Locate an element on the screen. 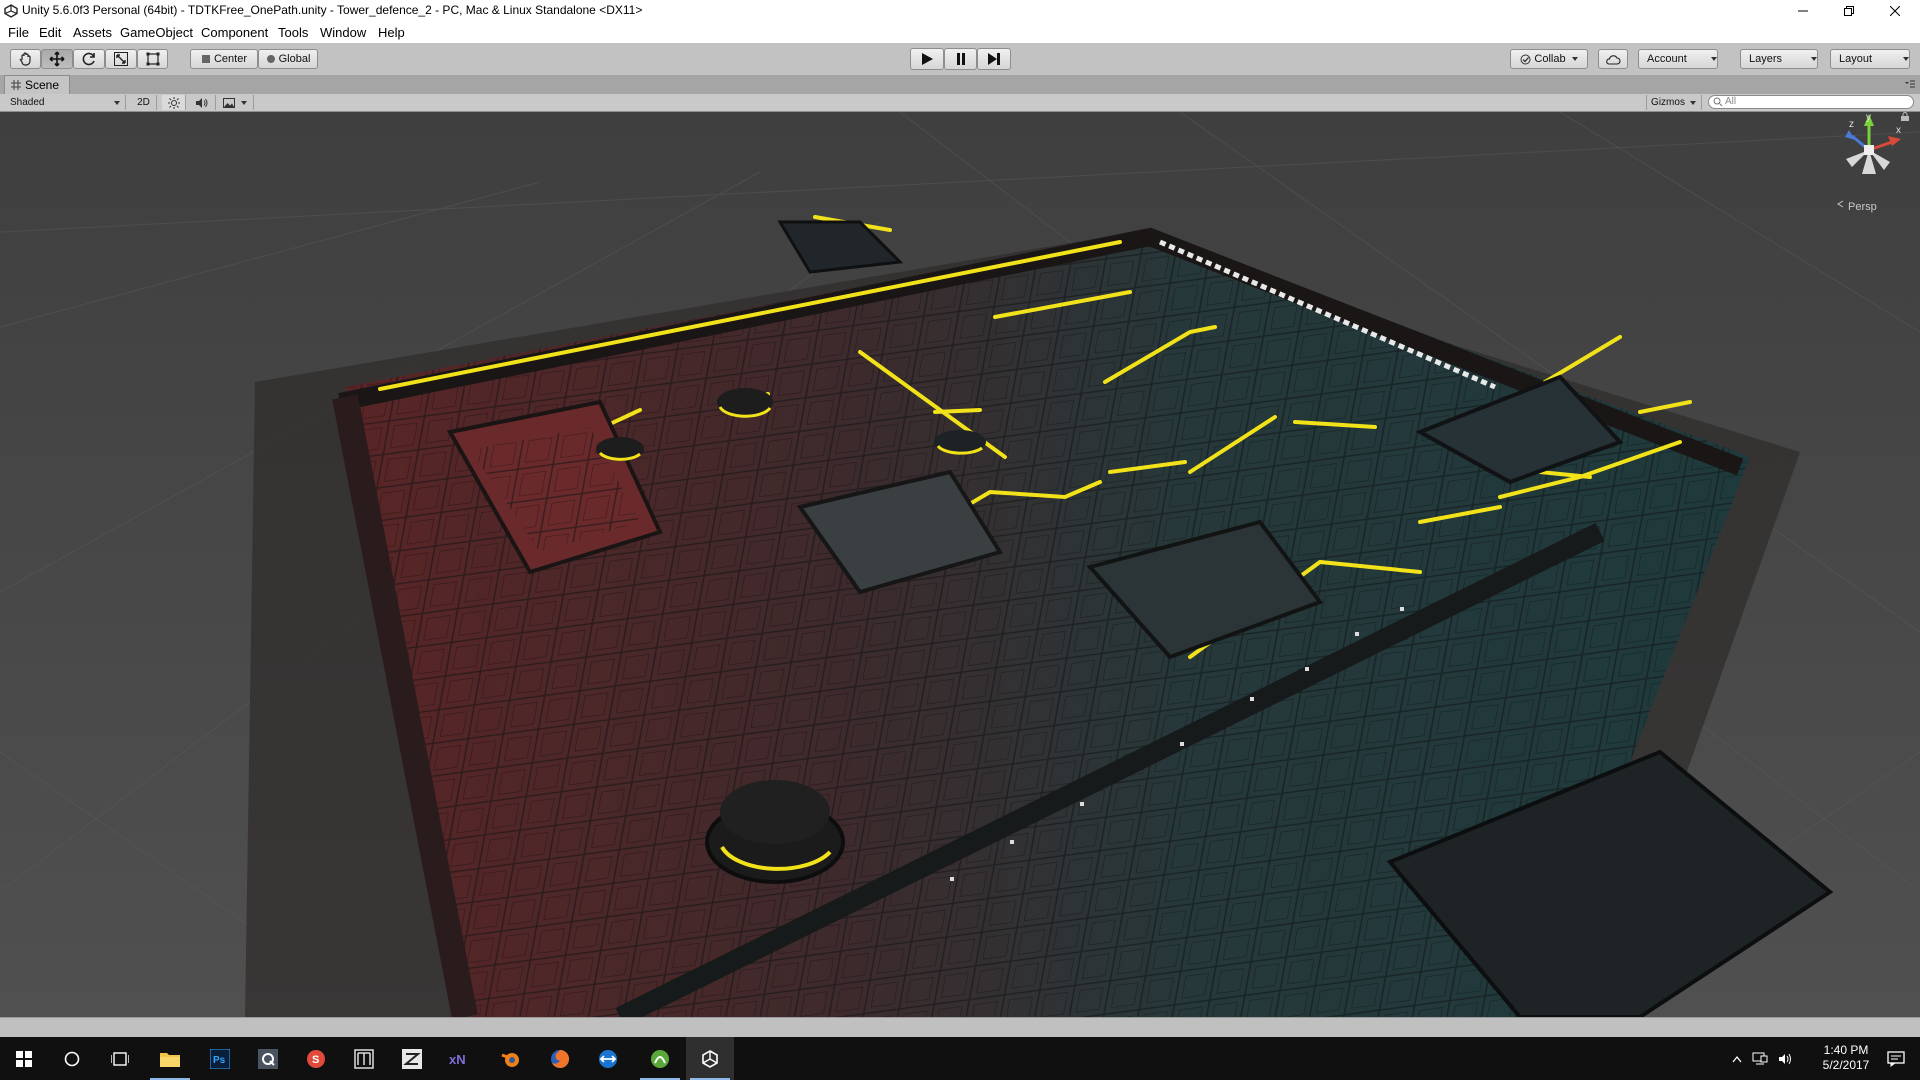  mode-2d-label: 2D is located at coordinates (143, 102).